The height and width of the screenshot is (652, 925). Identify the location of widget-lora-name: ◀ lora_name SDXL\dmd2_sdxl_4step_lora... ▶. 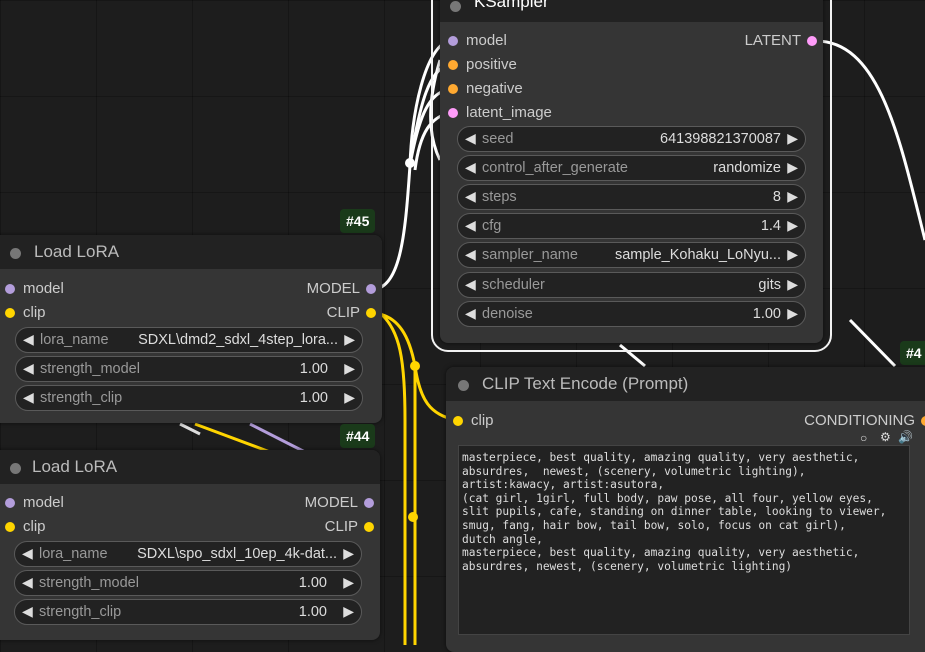
(189, 340).